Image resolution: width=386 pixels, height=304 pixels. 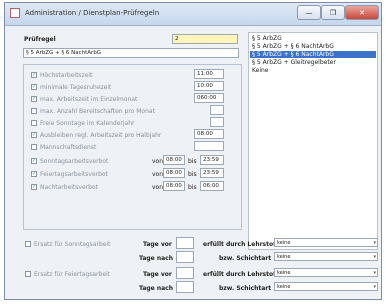 I want to click on ersatz-sonntag-checkbox, so click(x=28, y=244).